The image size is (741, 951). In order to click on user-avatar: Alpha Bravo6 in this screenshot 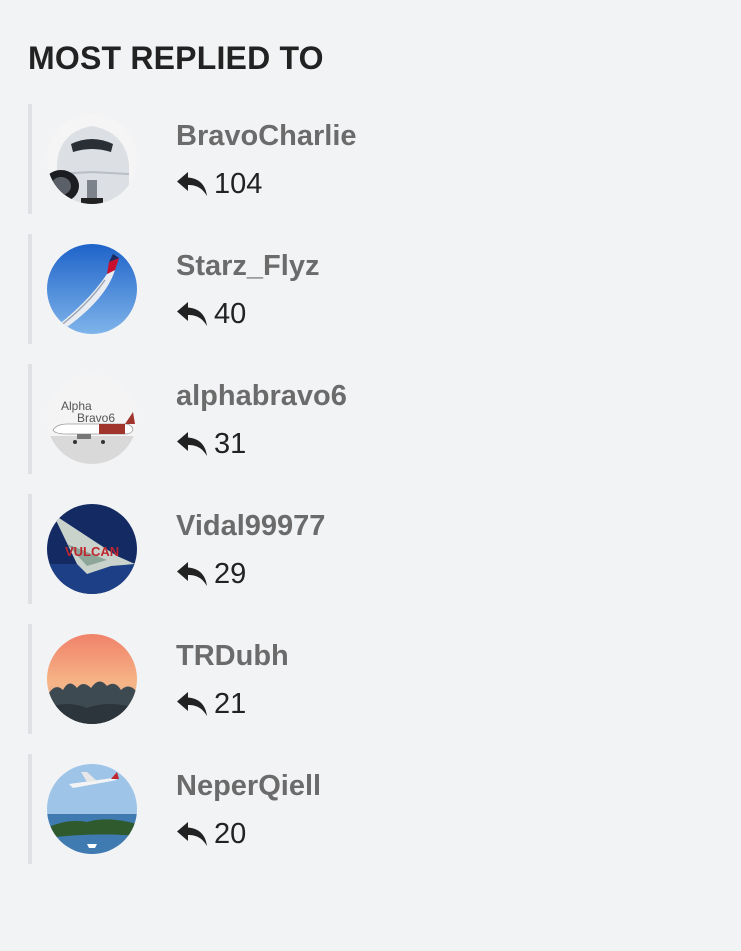, I will do `click(92, 419)`.